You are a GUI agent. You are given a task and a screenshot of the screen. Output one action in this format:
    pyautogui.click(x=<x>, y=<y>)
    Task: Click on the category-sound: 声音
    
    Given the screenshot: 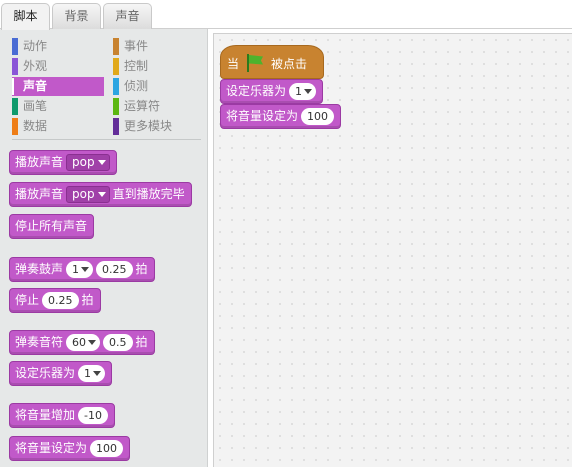 What is the action you would take?
    pyautogui.click(x=58, y=86)
    